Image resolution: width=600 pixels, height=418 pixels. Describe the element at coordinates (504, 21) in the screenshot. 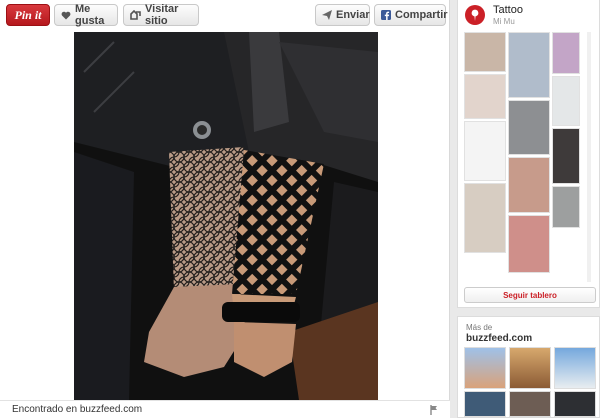

I see `board-owner: Mi Mu` at that location.